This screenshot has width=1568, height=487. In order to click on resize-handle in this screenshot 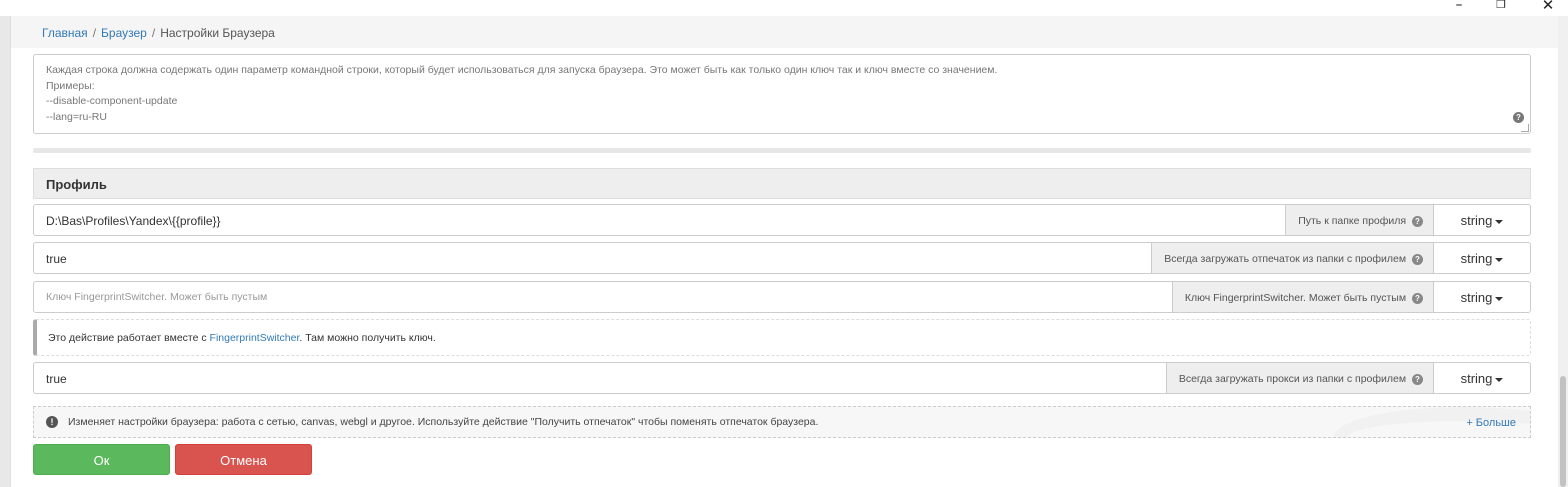, I will do `click(1525, 128)`.